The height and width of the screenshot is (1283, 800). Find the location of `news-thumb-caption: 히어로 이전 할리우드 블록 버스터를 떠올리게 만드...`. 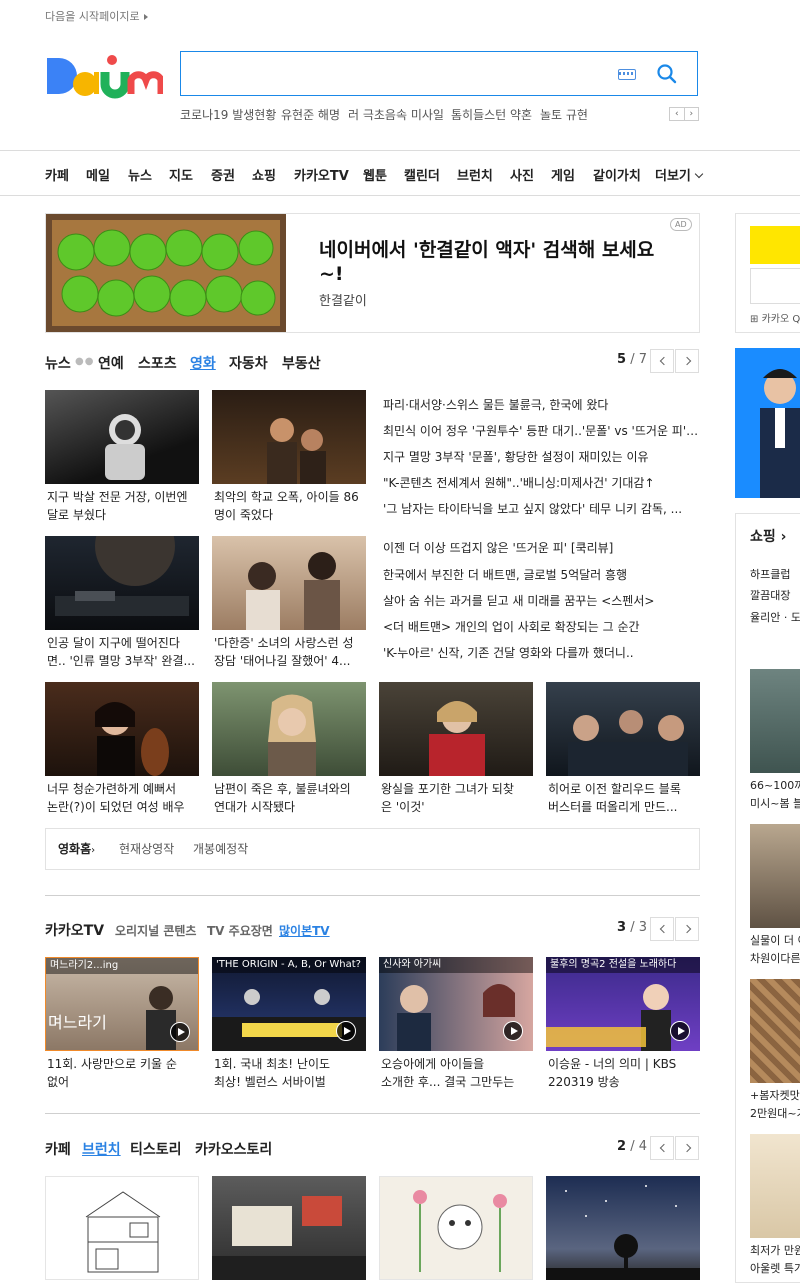

news-thumb-caption: 히어로 이전 할리우드 블록 버스터를 떠올리게 만드... is located at coordinates (625, 798).